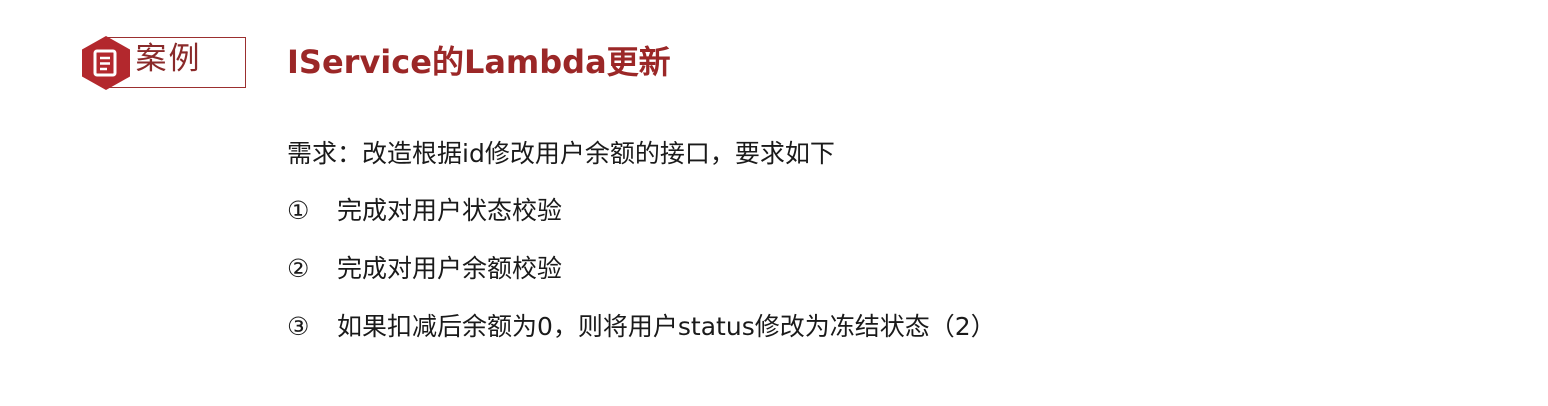  I want to click on list-item: ③ 如果扣减后余额为0，则将用户status修改为冻结状态（2）, so click(641, 327).